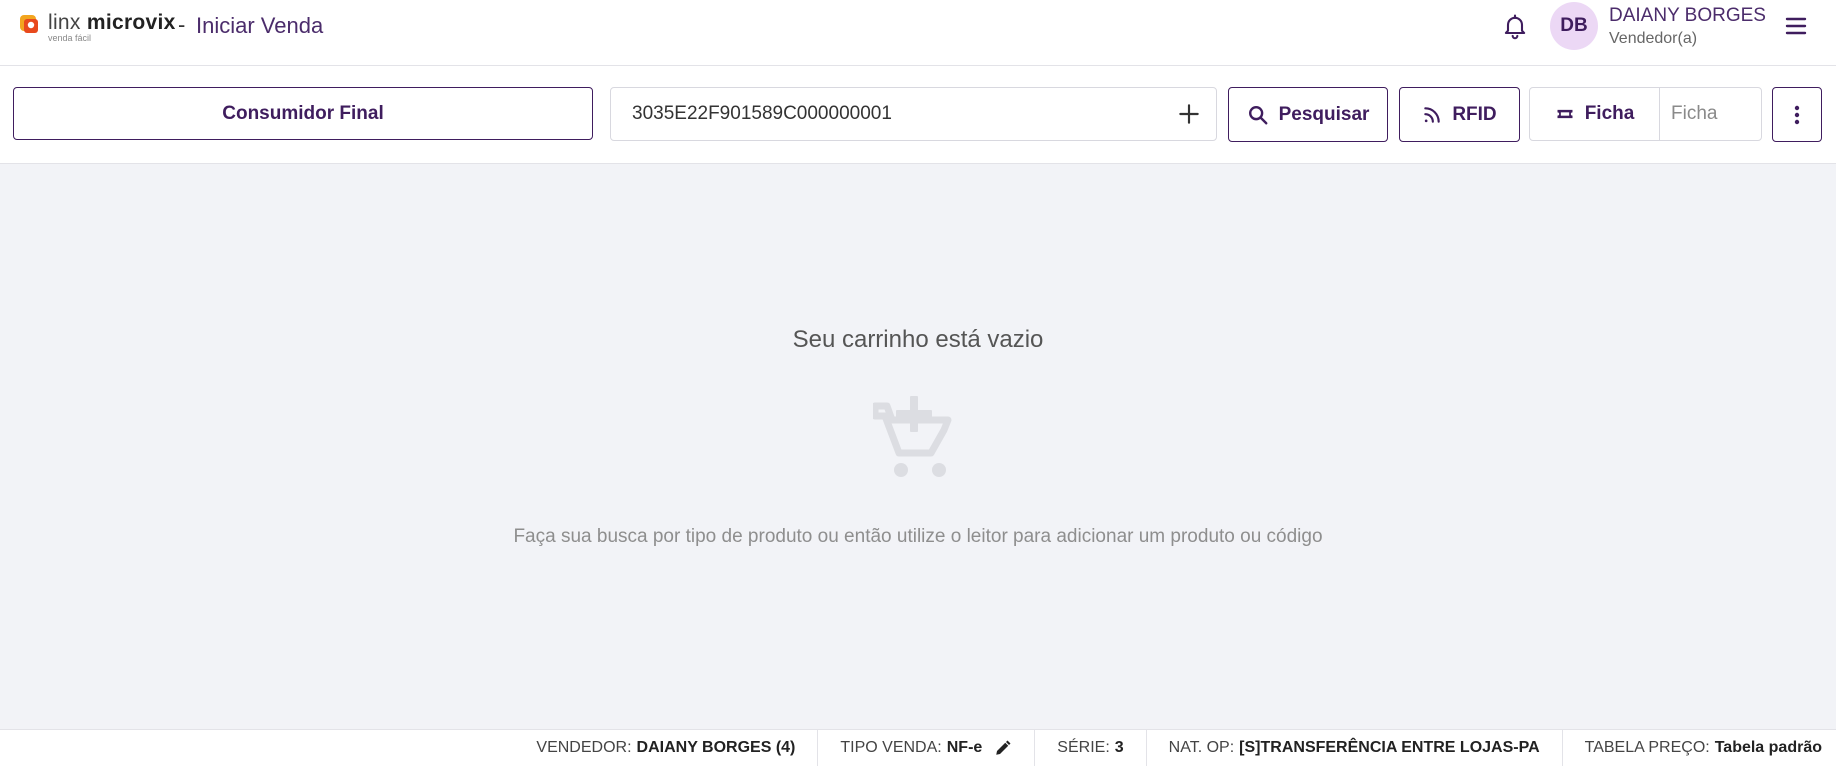 The width and height of the screenshot is (1836, 766). I want to click on add-shopping-cart-icon, so click(912, 436).